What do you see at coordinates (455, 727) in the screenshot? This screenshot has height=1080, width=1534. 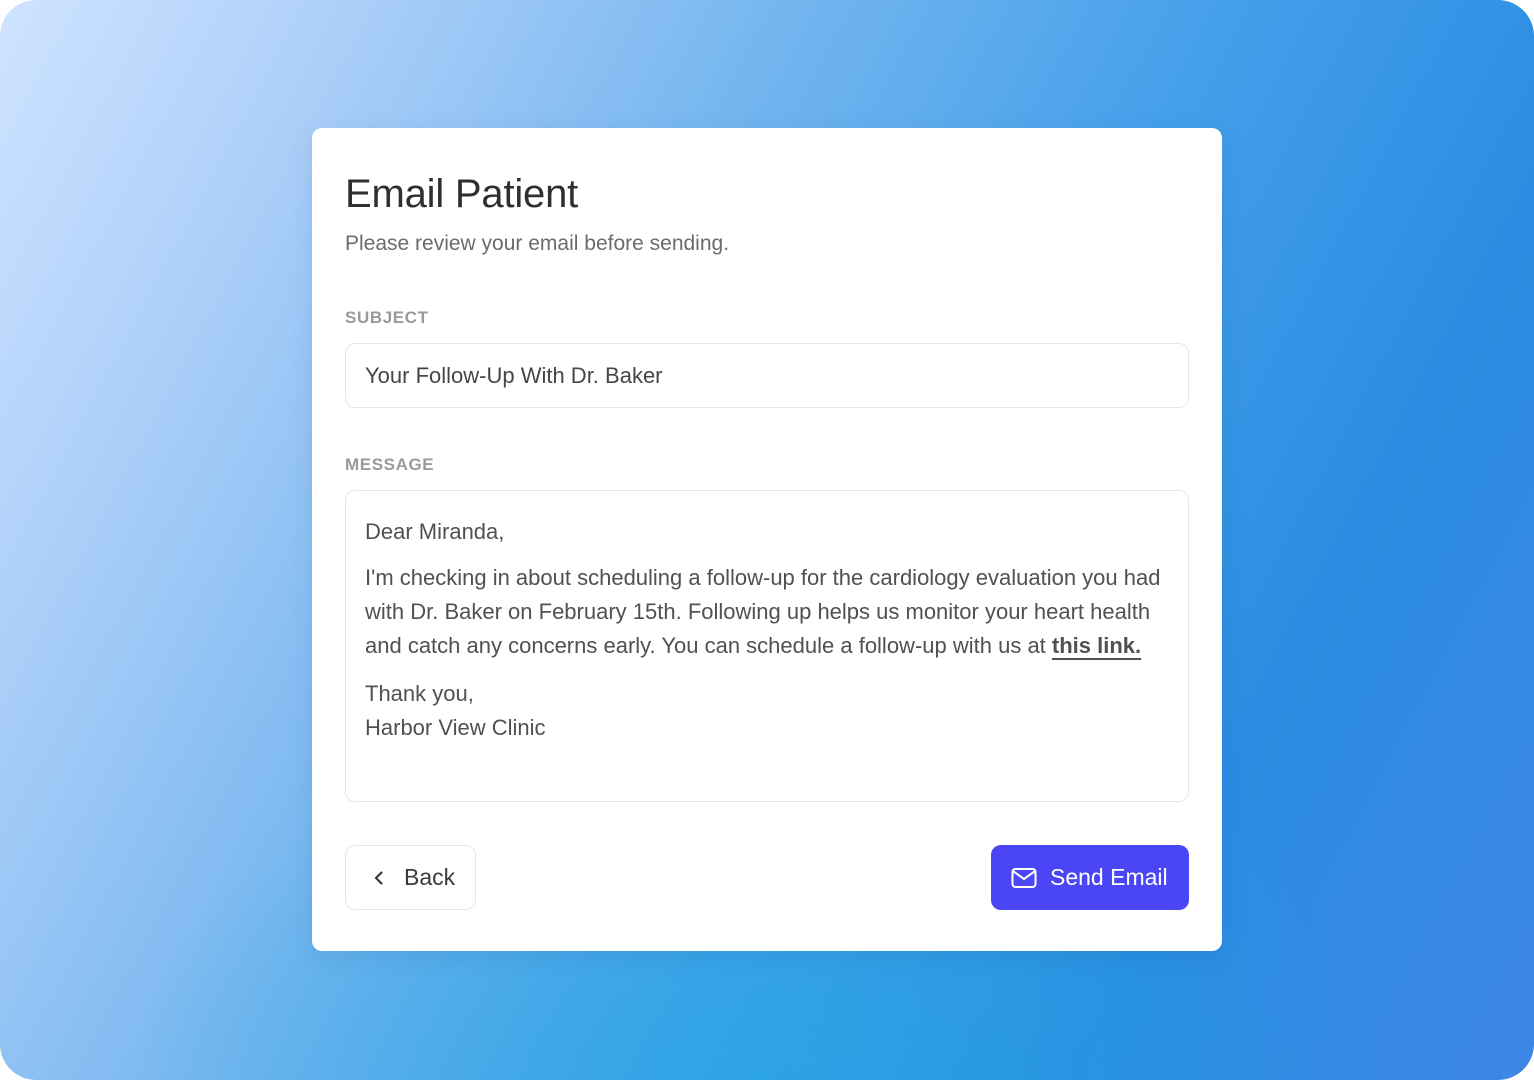 I see `message-signature: Harbor View Clinic` at bounding box center [455, 727].